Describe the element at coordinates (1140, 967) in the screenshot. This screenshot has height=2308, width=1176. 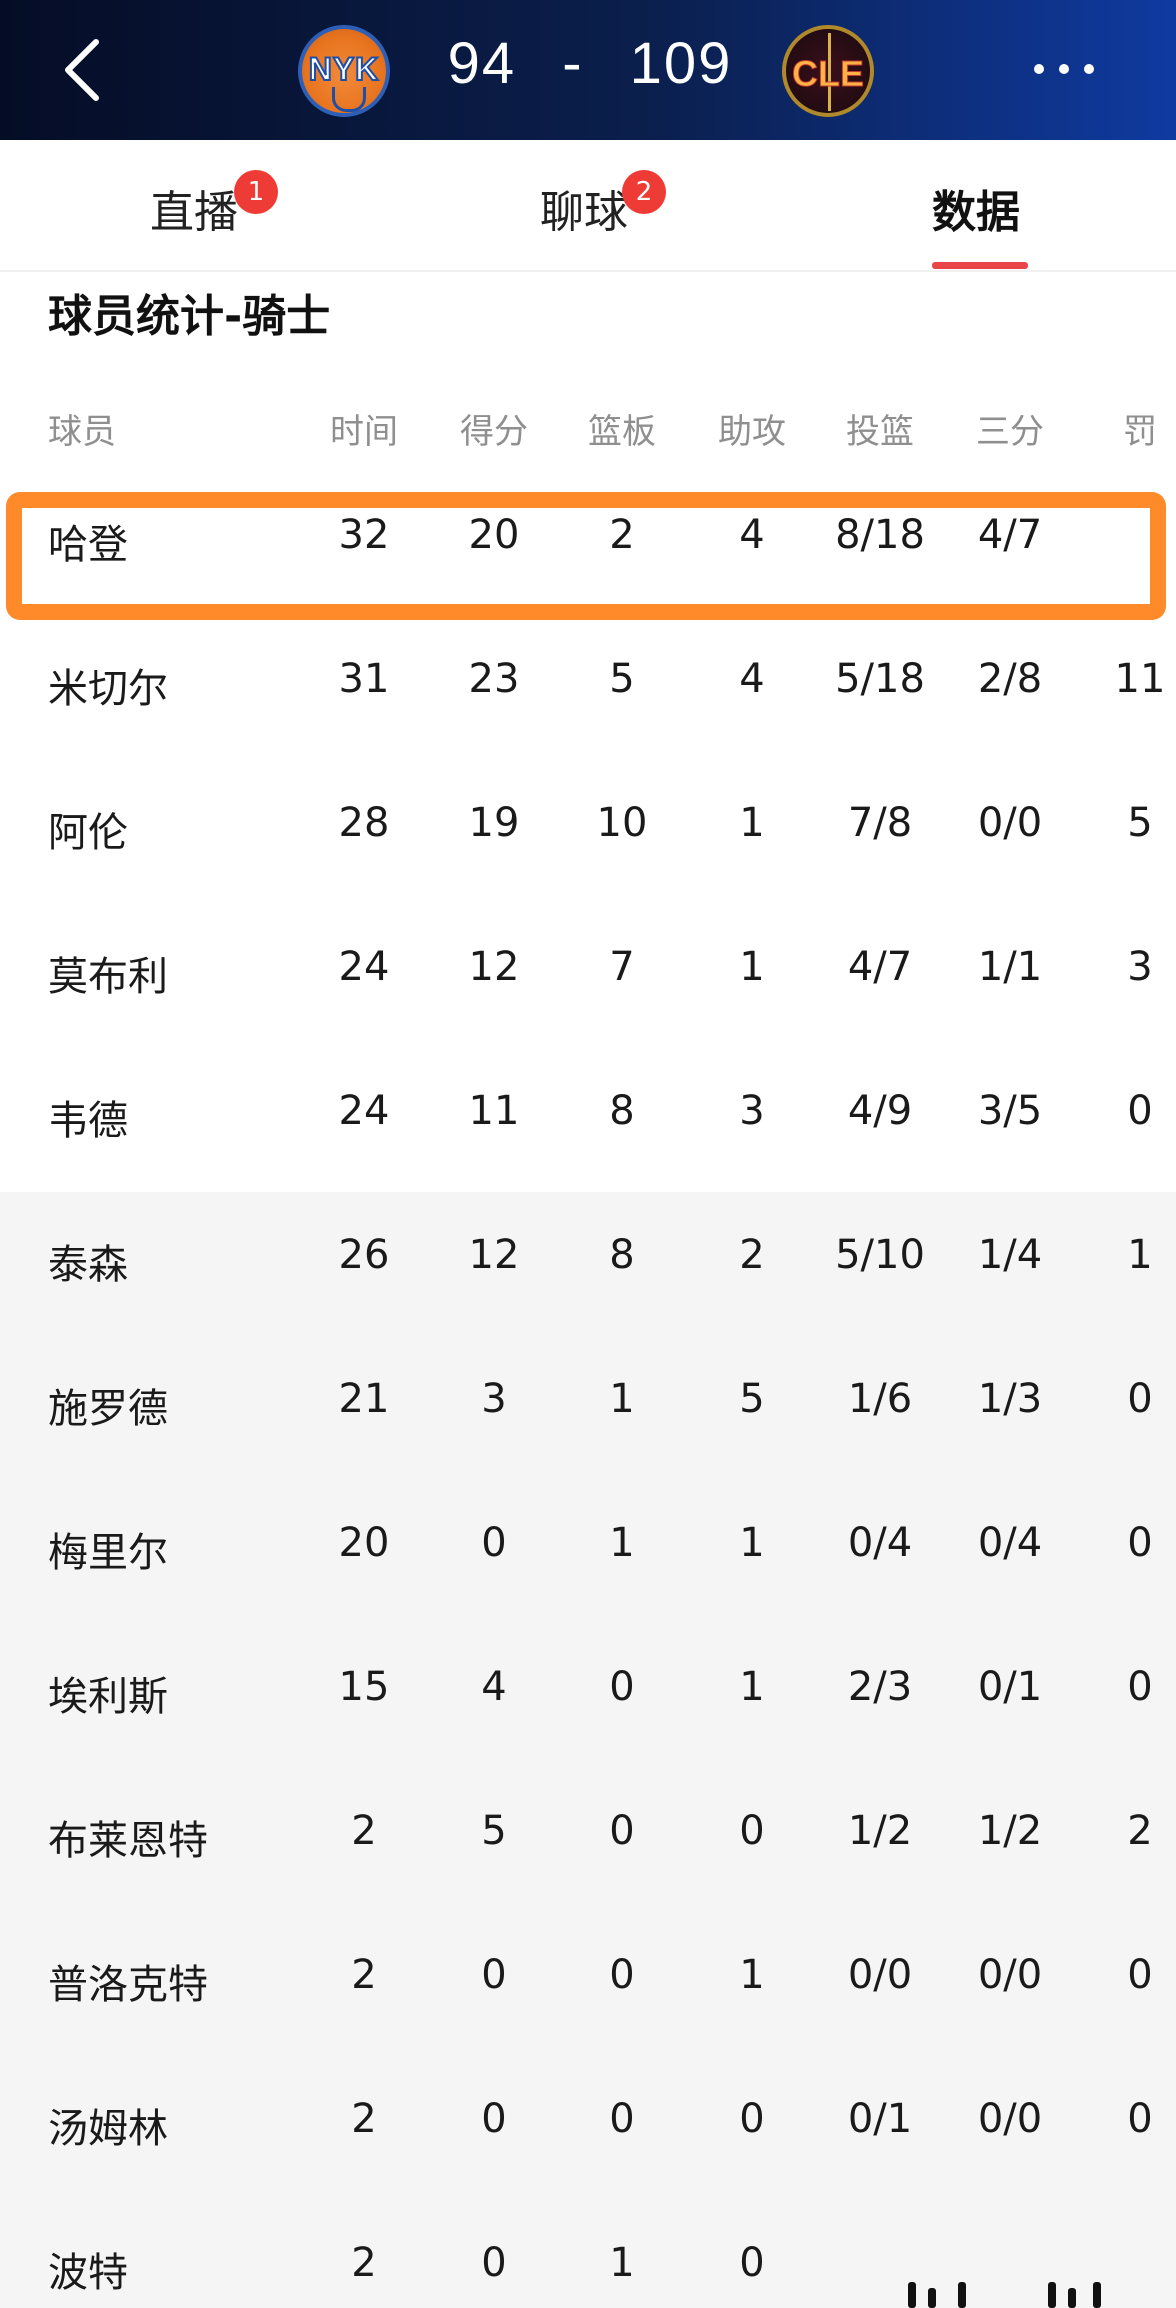
I see `stat-free-throws: 3` at that location.